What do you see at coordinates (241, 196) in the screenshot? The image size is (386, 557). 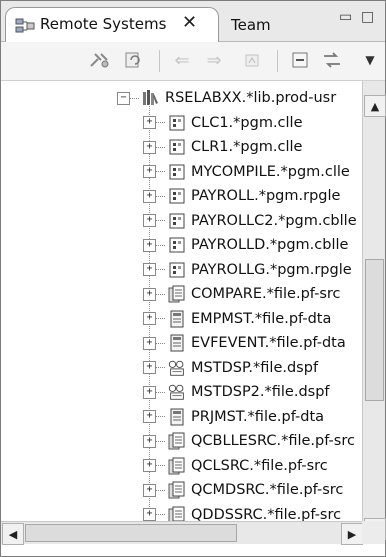 I see `tree-item: + PAYROLL.*pgm.rpgle` at bounding box center [241, 196].